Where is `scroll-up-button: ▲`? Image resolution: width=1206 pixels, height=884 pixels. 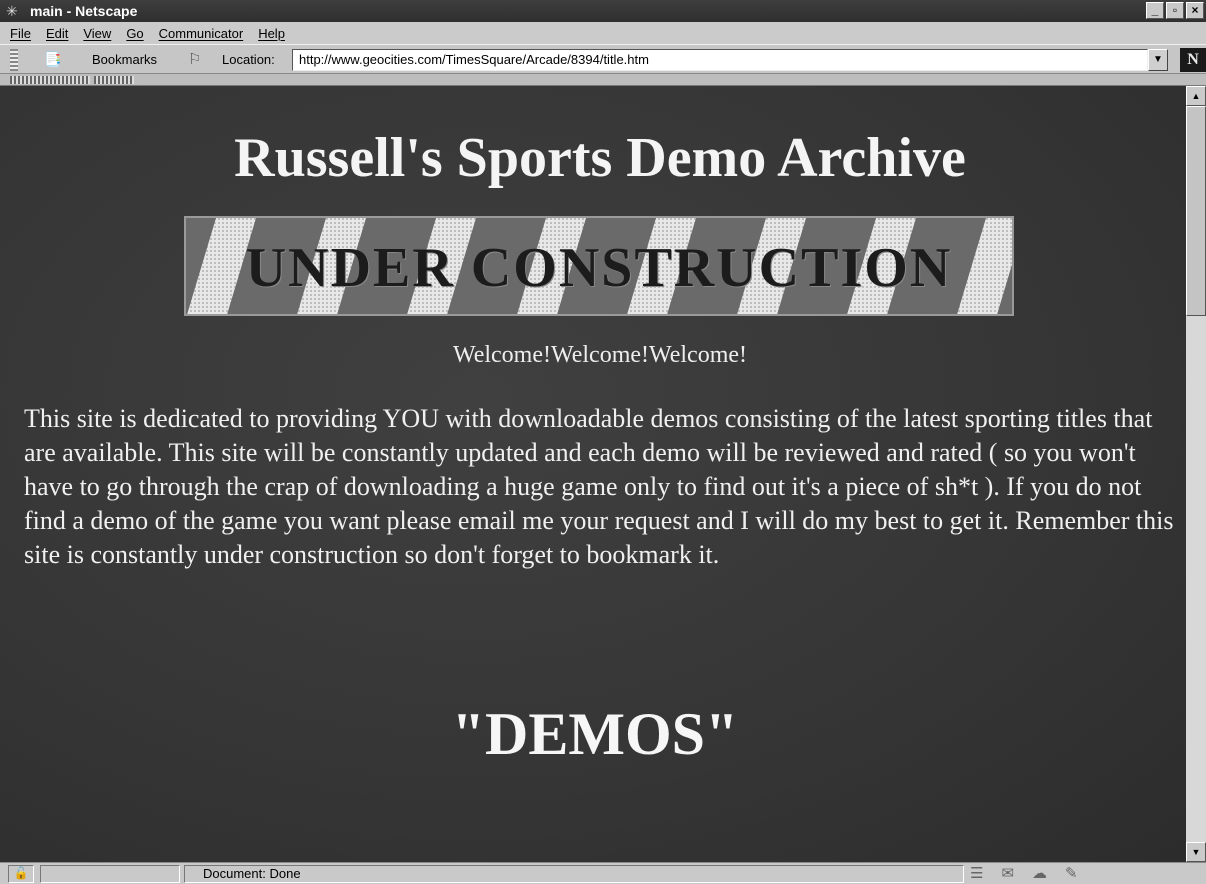
scroll-up-button: ▲ is located at coordinates (1196, 96).